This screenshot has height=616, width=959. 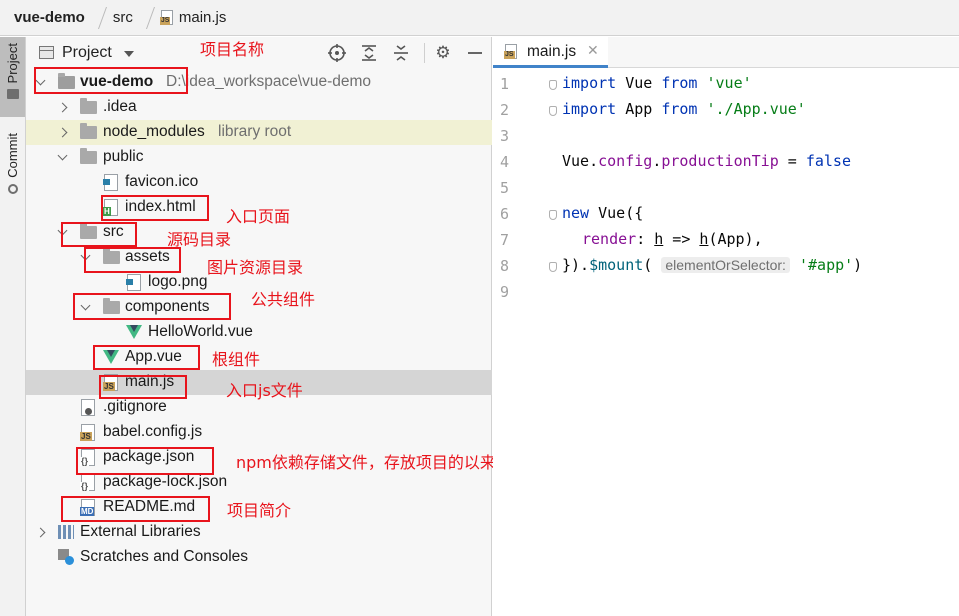 What do you see at coordinates (203, 17) in the screenshot?
I see `breadcrumb-file: main.js` at bounding box center [203, 17].